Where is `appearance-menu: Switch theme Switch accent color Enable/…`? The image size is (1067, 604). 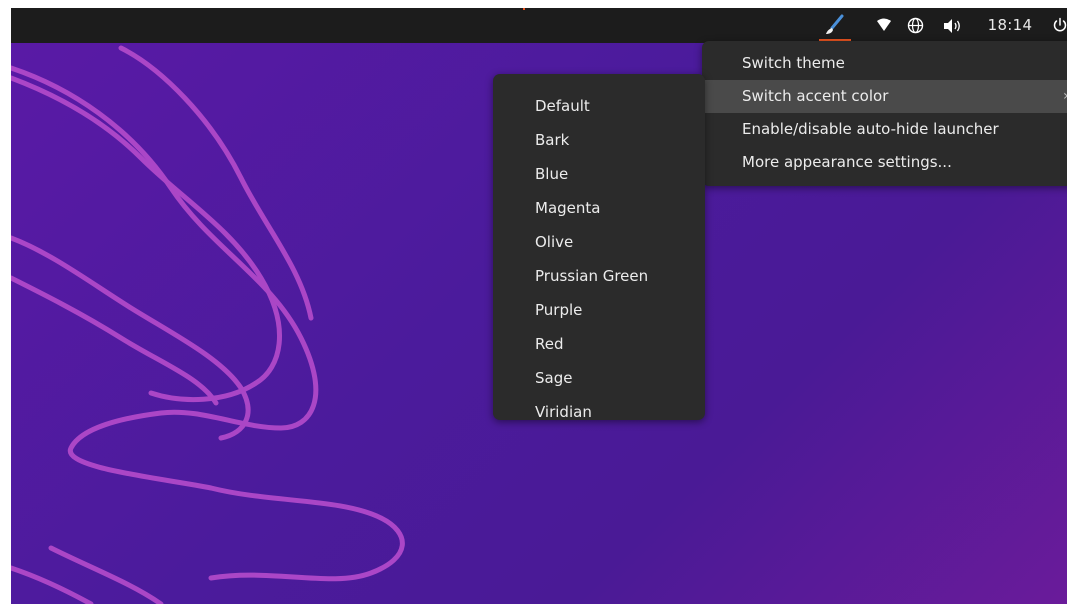
appearance-menu: Switch theme Switch accent color Enable/… is located at coordinates (884, 113).